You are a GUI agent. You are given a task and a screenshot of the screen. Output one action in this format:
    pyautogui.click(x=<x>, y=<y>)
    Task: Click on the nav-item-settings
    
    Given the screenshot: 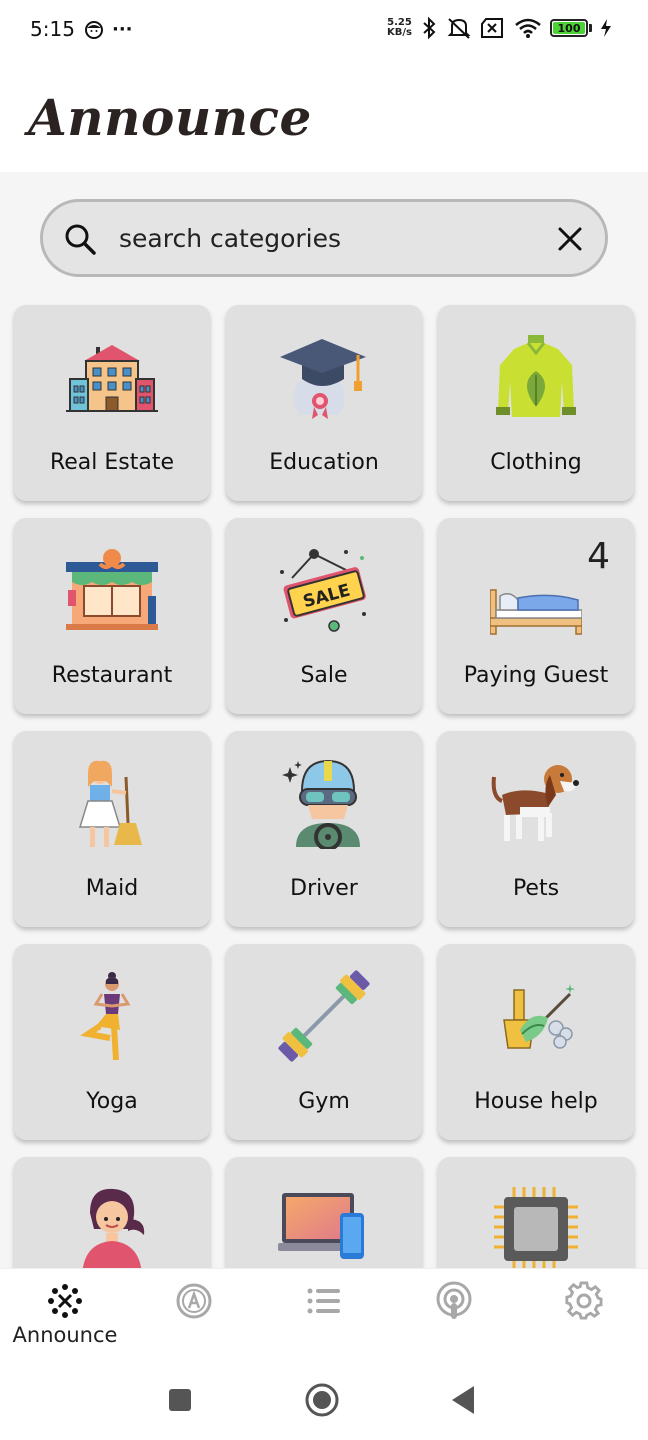 What is the action you would take?
    pyautogui.click(x=583, y=1315)
    